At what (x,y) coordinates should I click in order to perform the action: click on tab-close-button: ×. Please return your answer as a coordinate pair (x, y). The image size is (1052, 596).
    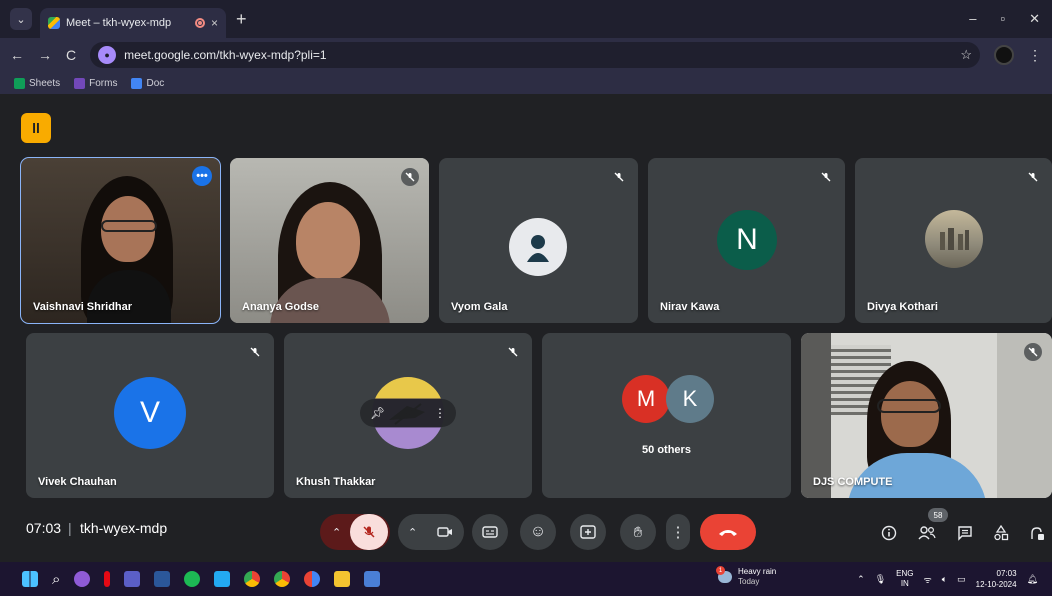
    Looking at the image, I should click on (214, 23).